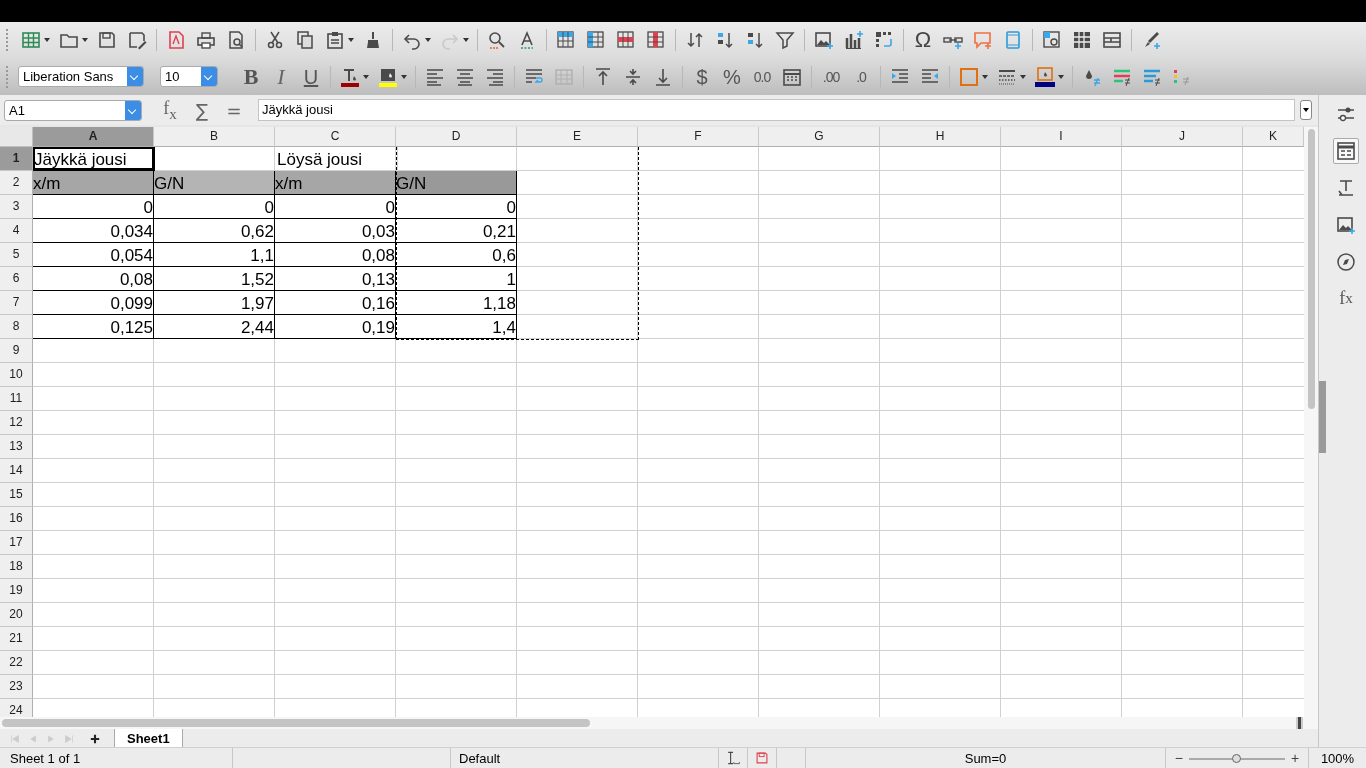  I want to click on delete-column-icon, so click(656, 40).